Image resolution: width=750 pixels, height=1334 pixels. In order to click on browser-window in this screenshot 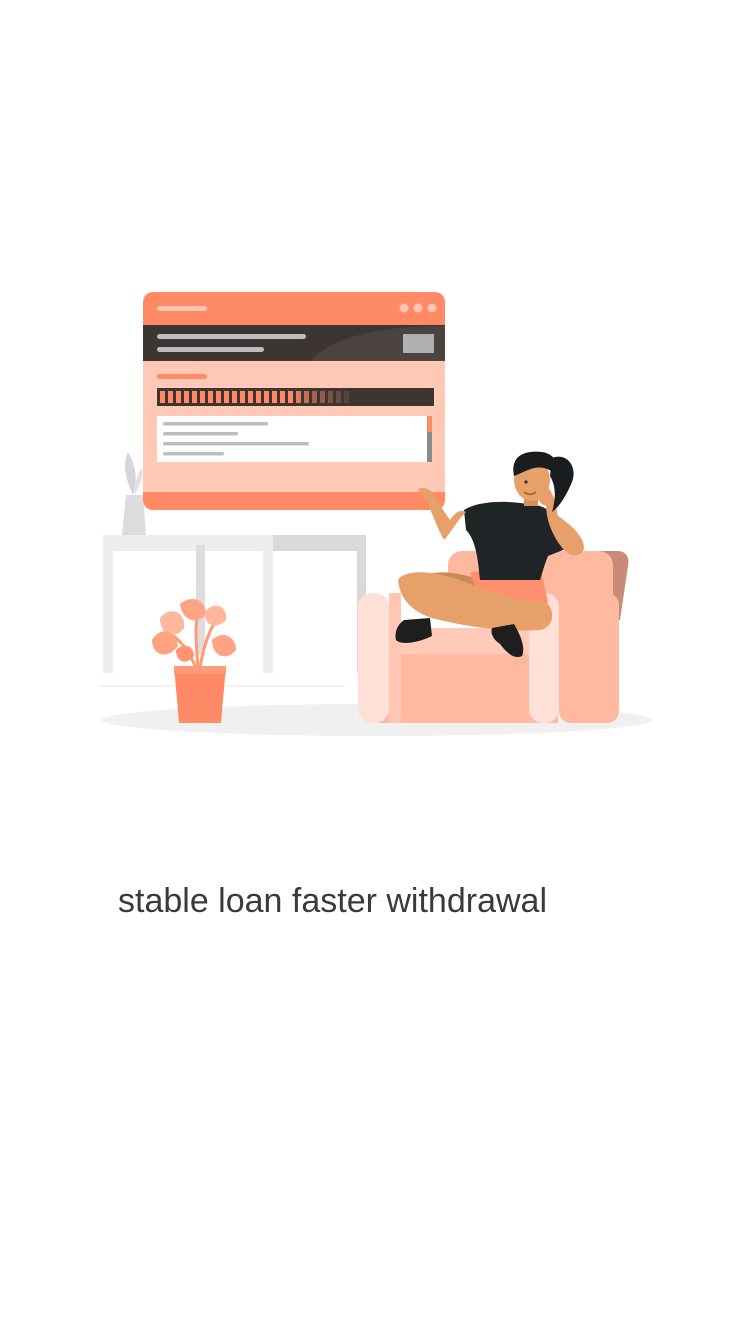, I will do `click(294, 401)`.